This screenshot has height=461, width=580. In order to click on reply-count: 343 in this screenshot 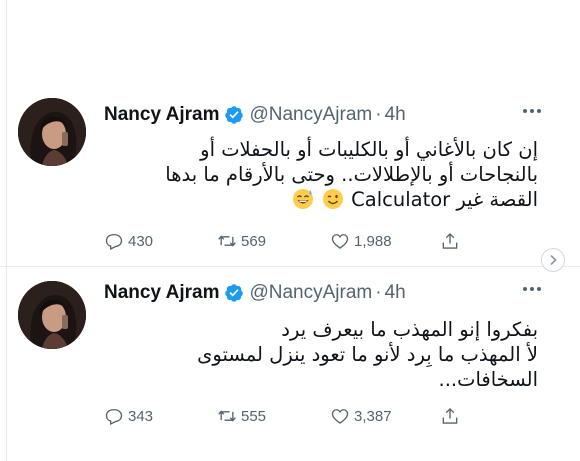, I will do `click(141, 416)`.